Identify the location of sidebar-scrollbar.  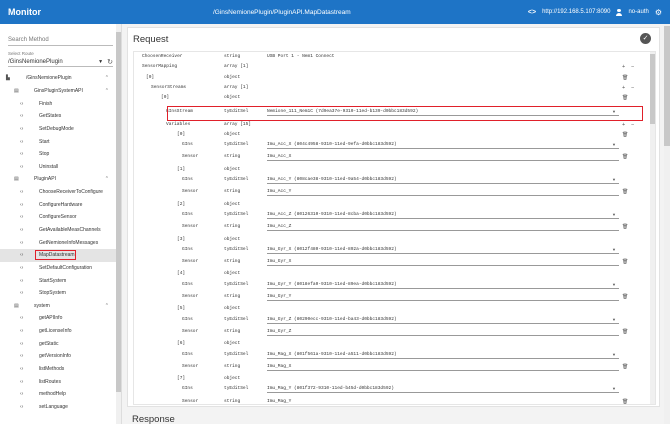
(118, 224).